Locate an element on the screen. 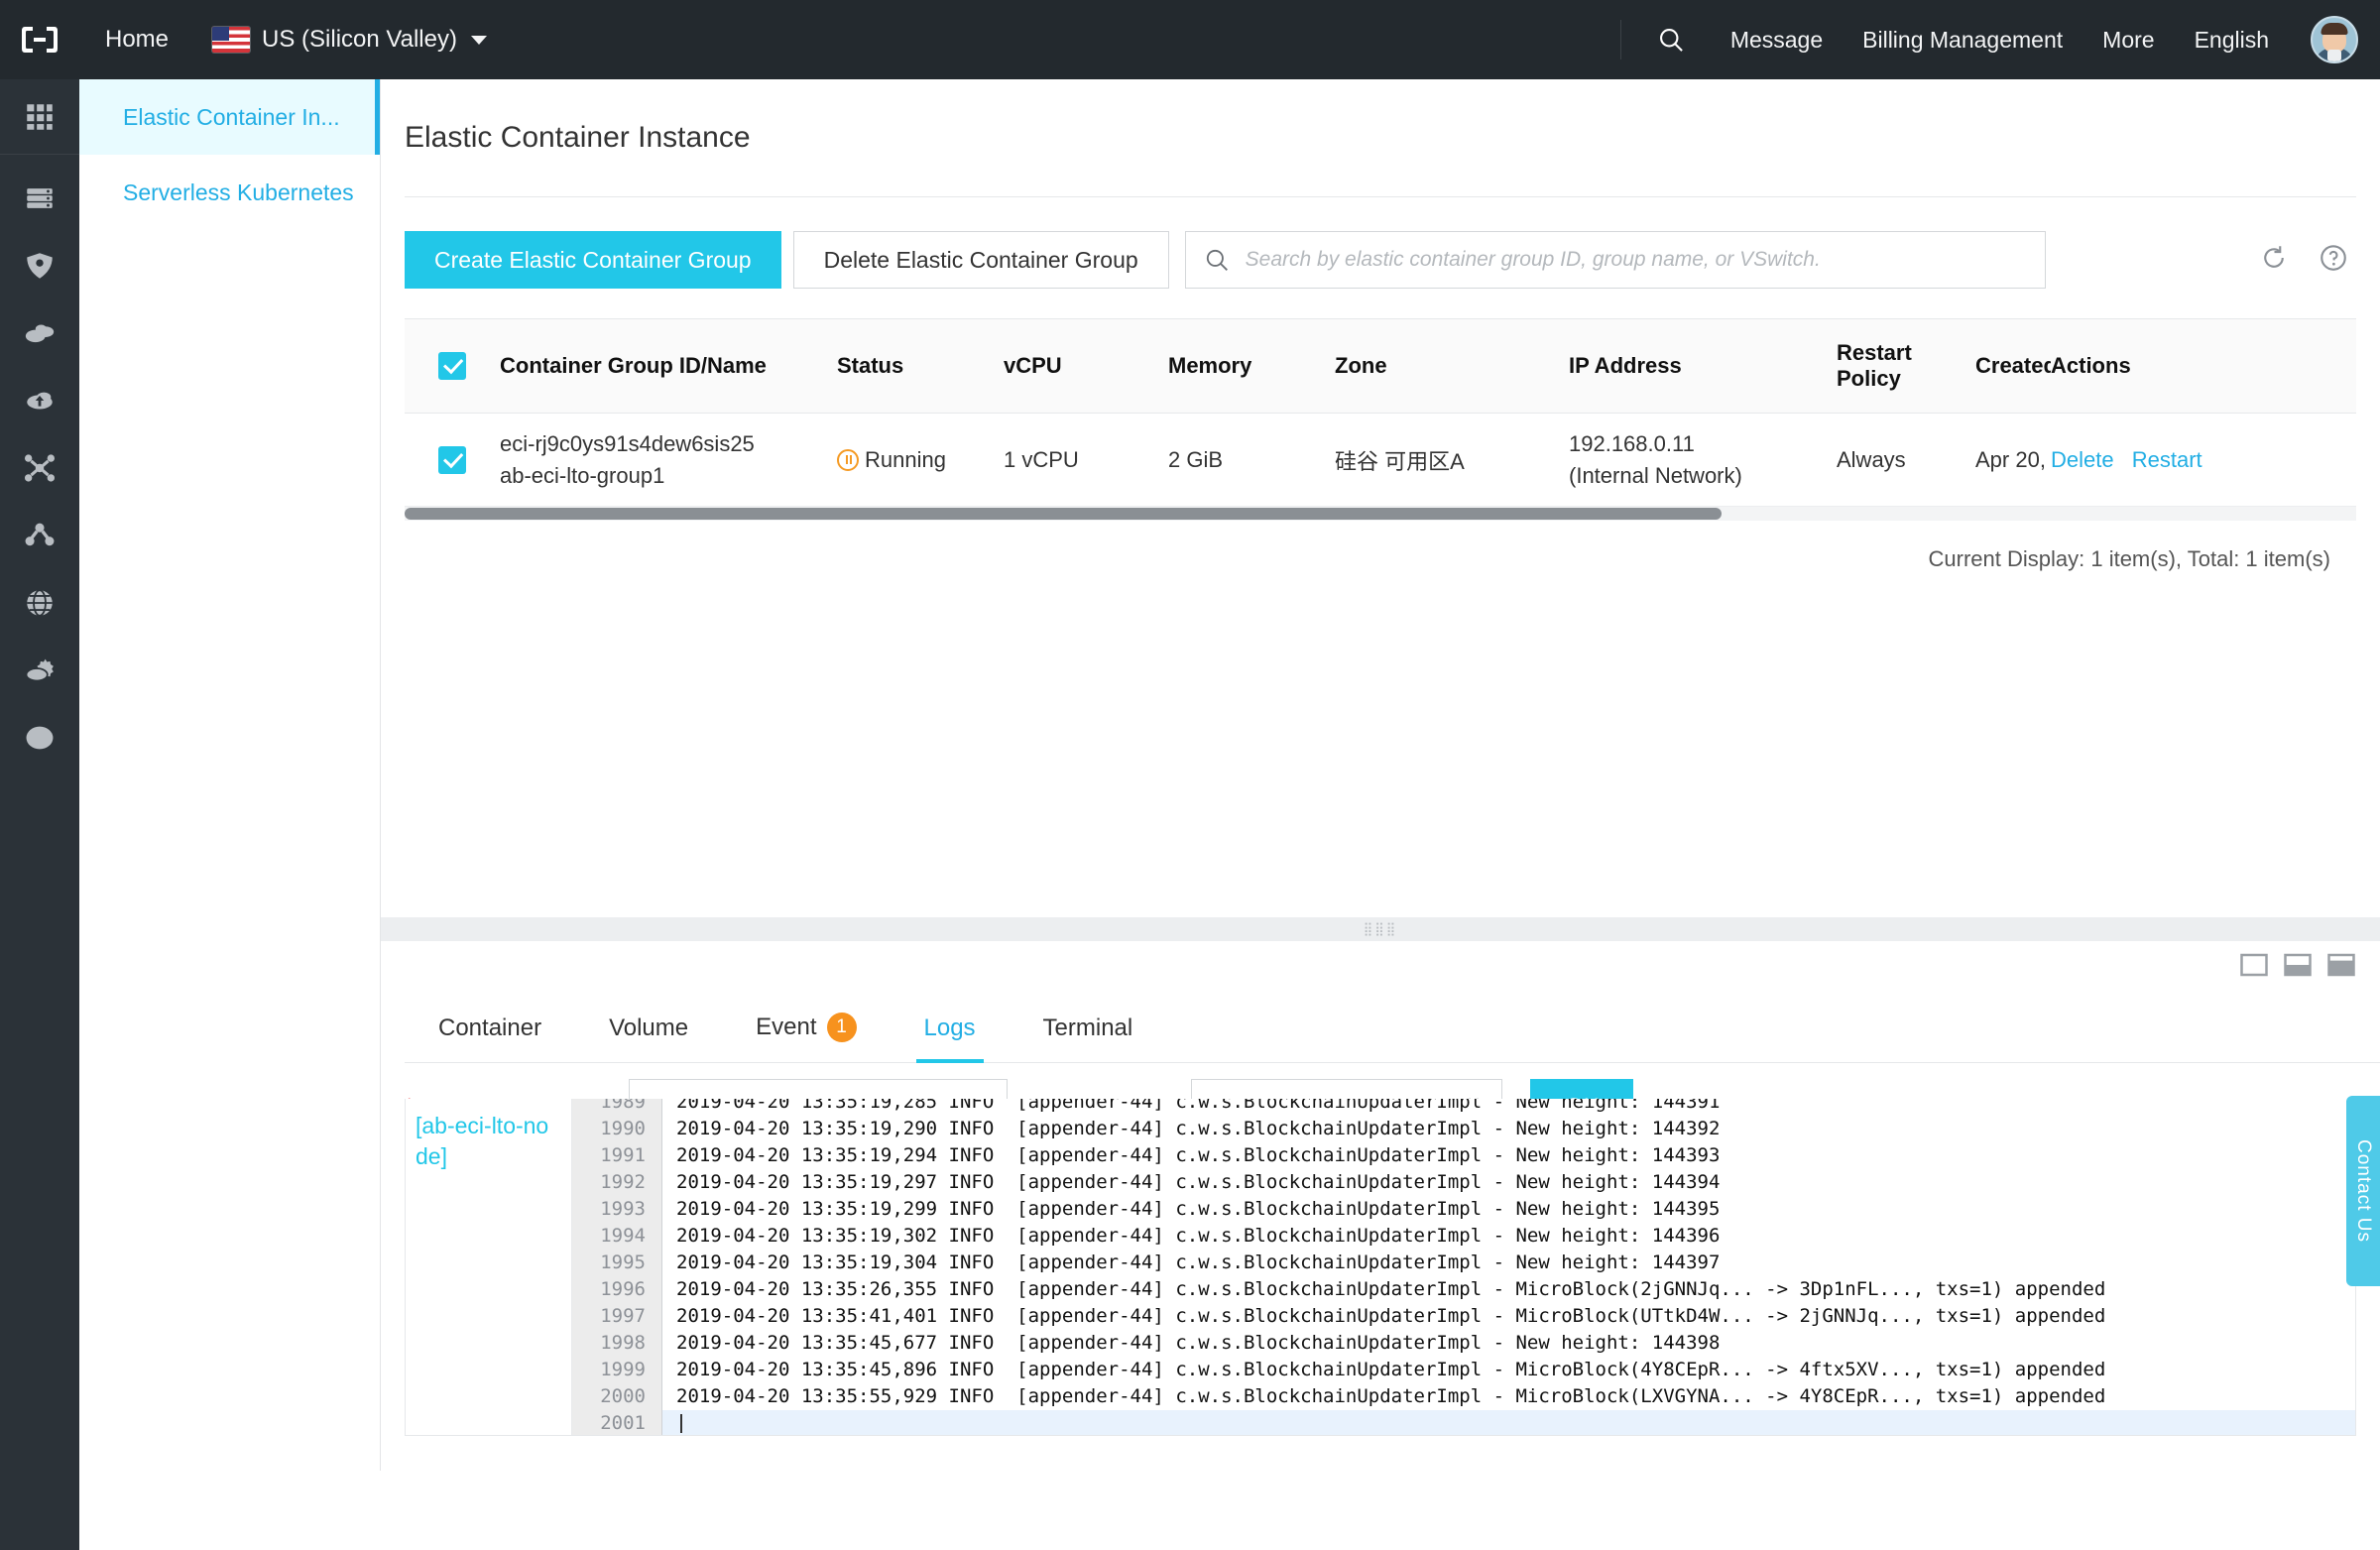 Image resolution: width=2380 pixels, height=1550 pixels. select-all-checkbox is located at coordinates (452, 366).